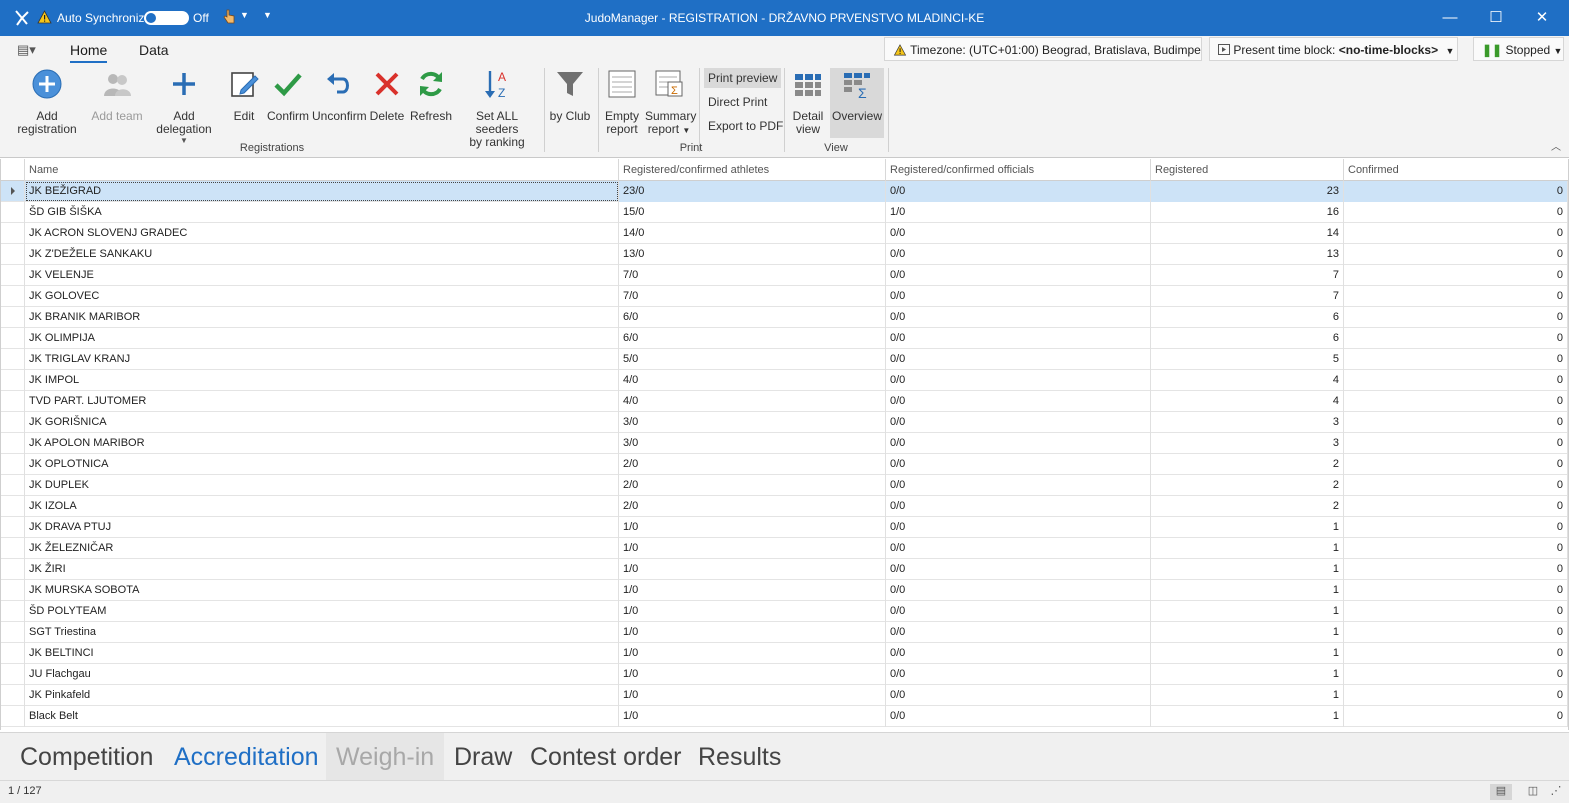 The image size is (1569, 803). I want to click on cell-registered: 5, so click(1247, 359).